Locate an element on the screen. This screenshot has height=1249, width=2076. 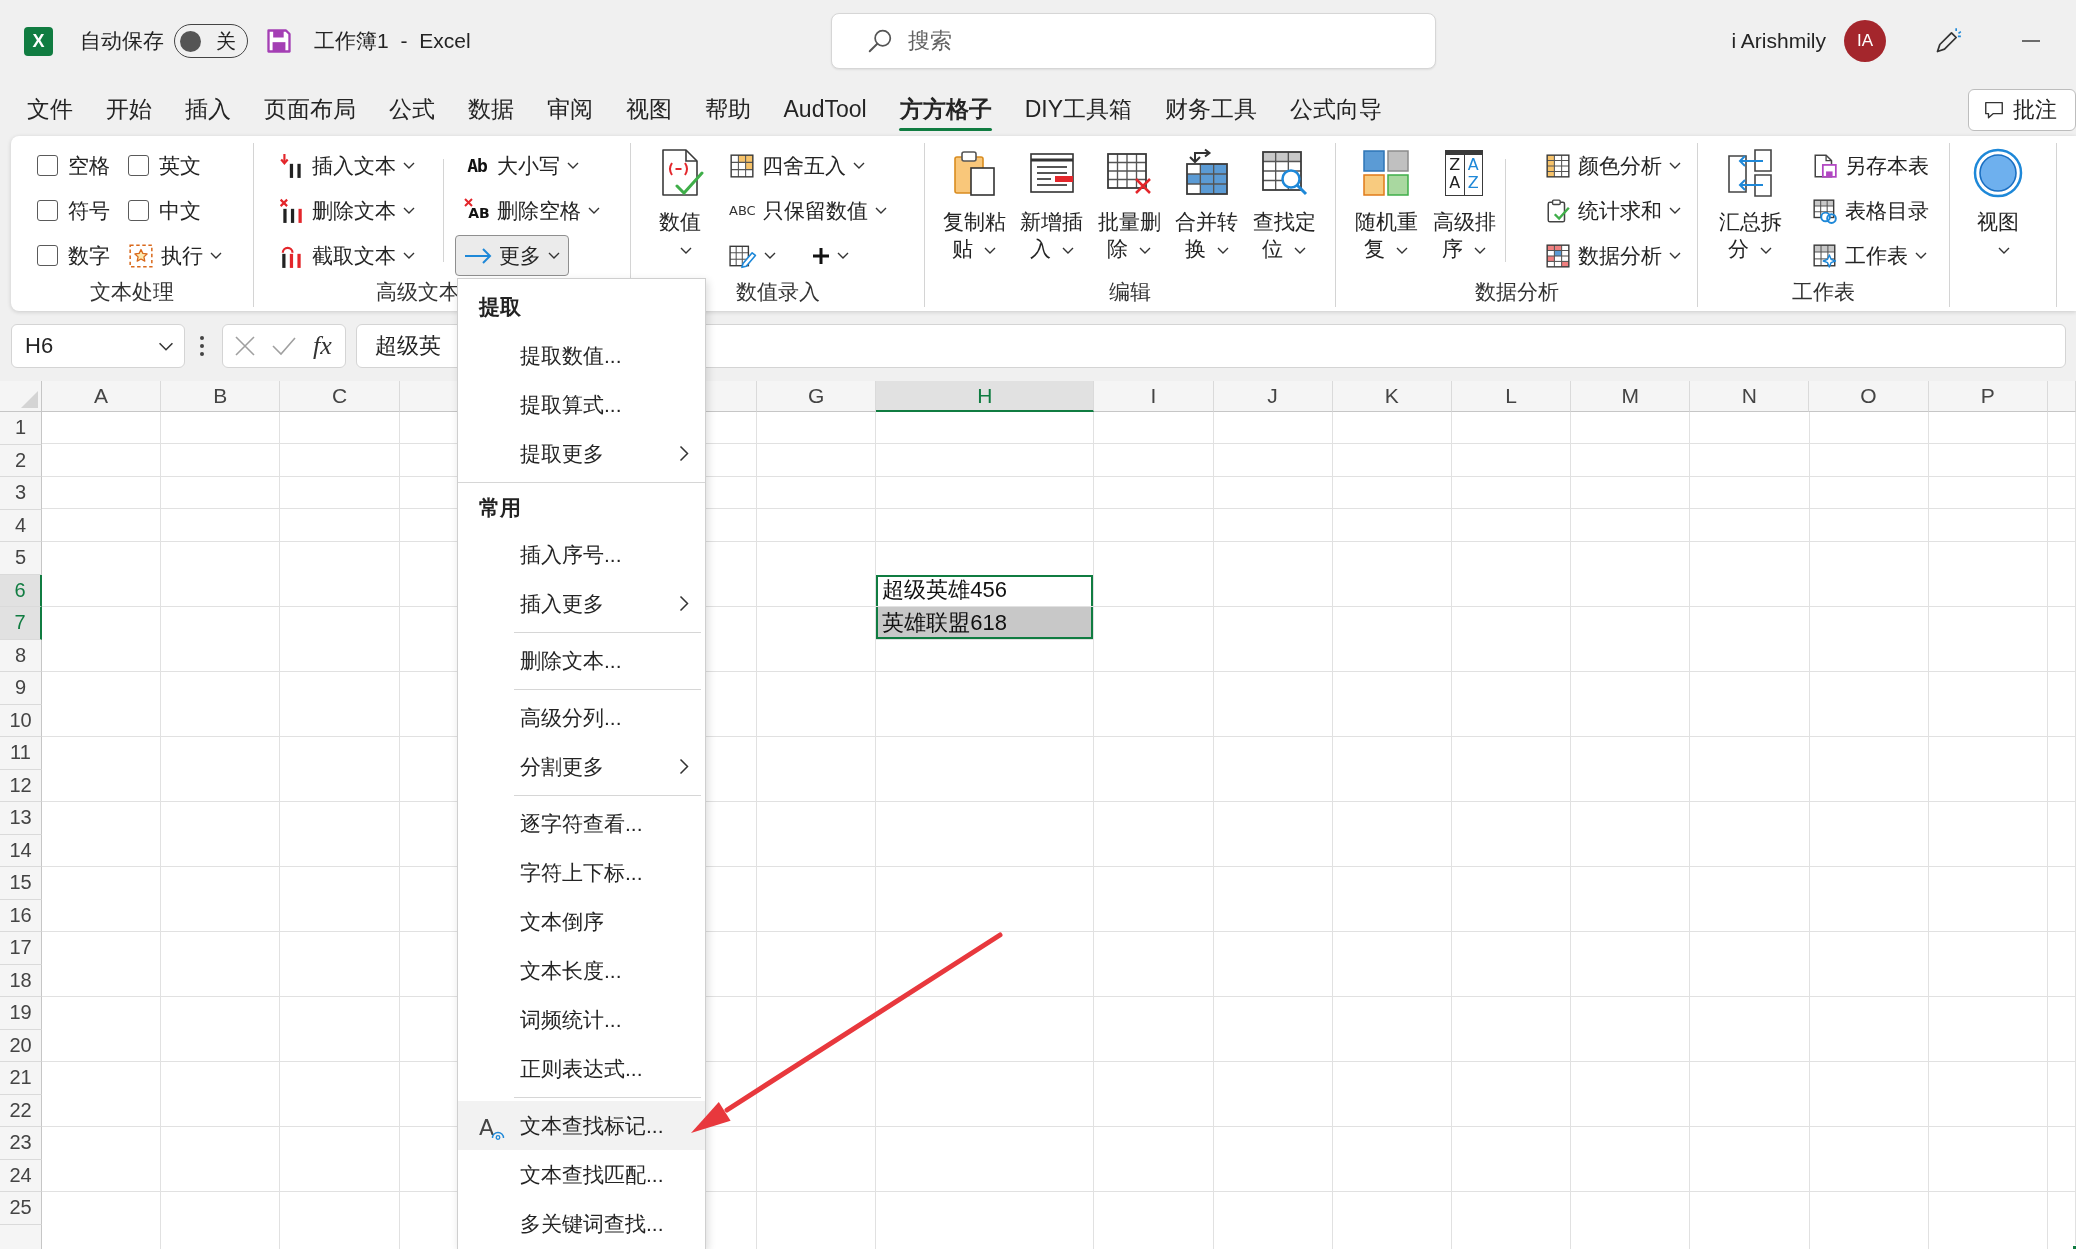
ribbon-tab: 公式 is located at coordinates (411, 109).